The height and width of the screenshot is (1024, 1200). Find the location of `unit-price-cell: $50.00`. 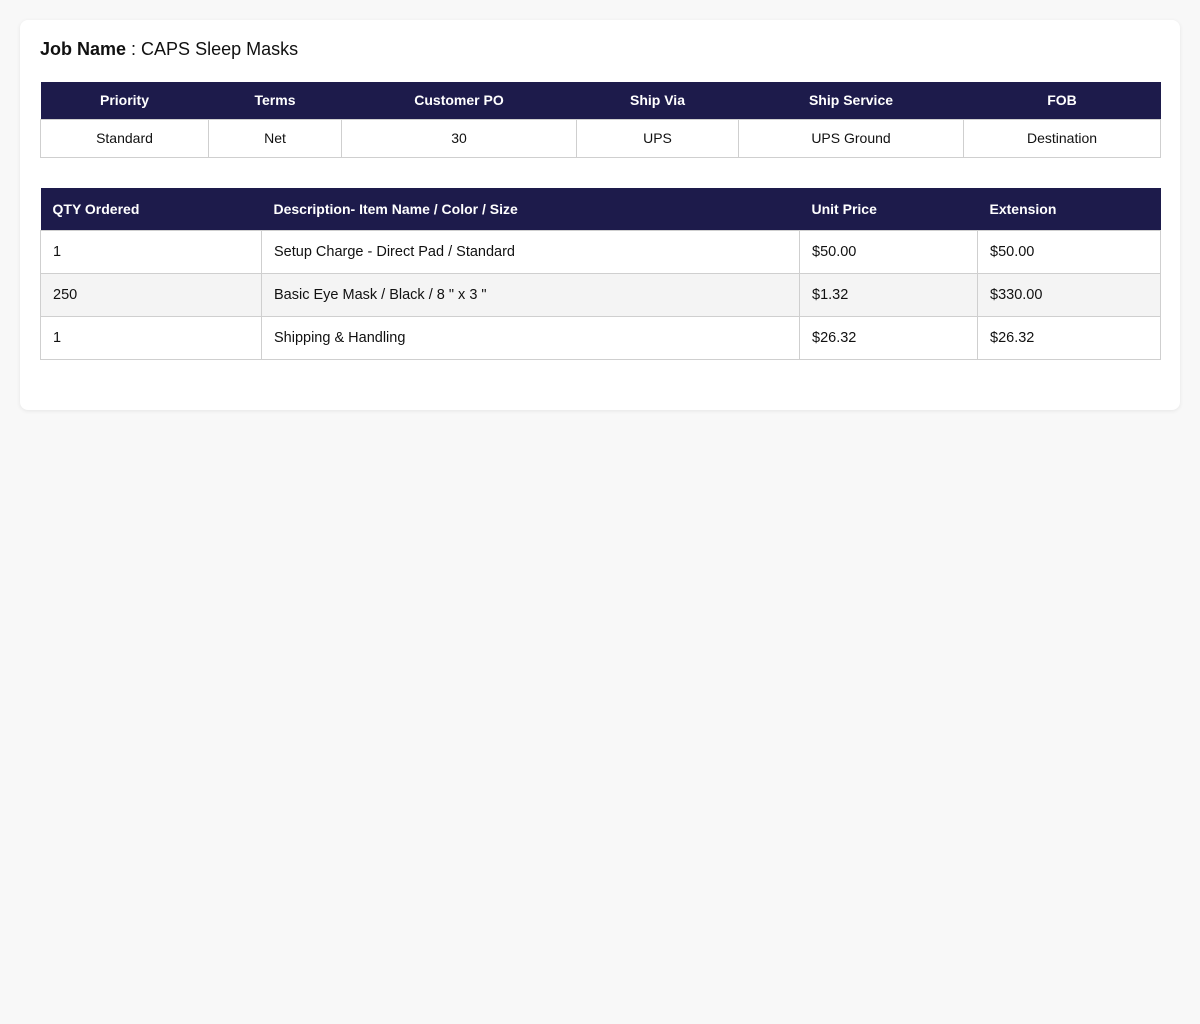

unit-price-cell: $50.00 is located at coordinates (888, 251).